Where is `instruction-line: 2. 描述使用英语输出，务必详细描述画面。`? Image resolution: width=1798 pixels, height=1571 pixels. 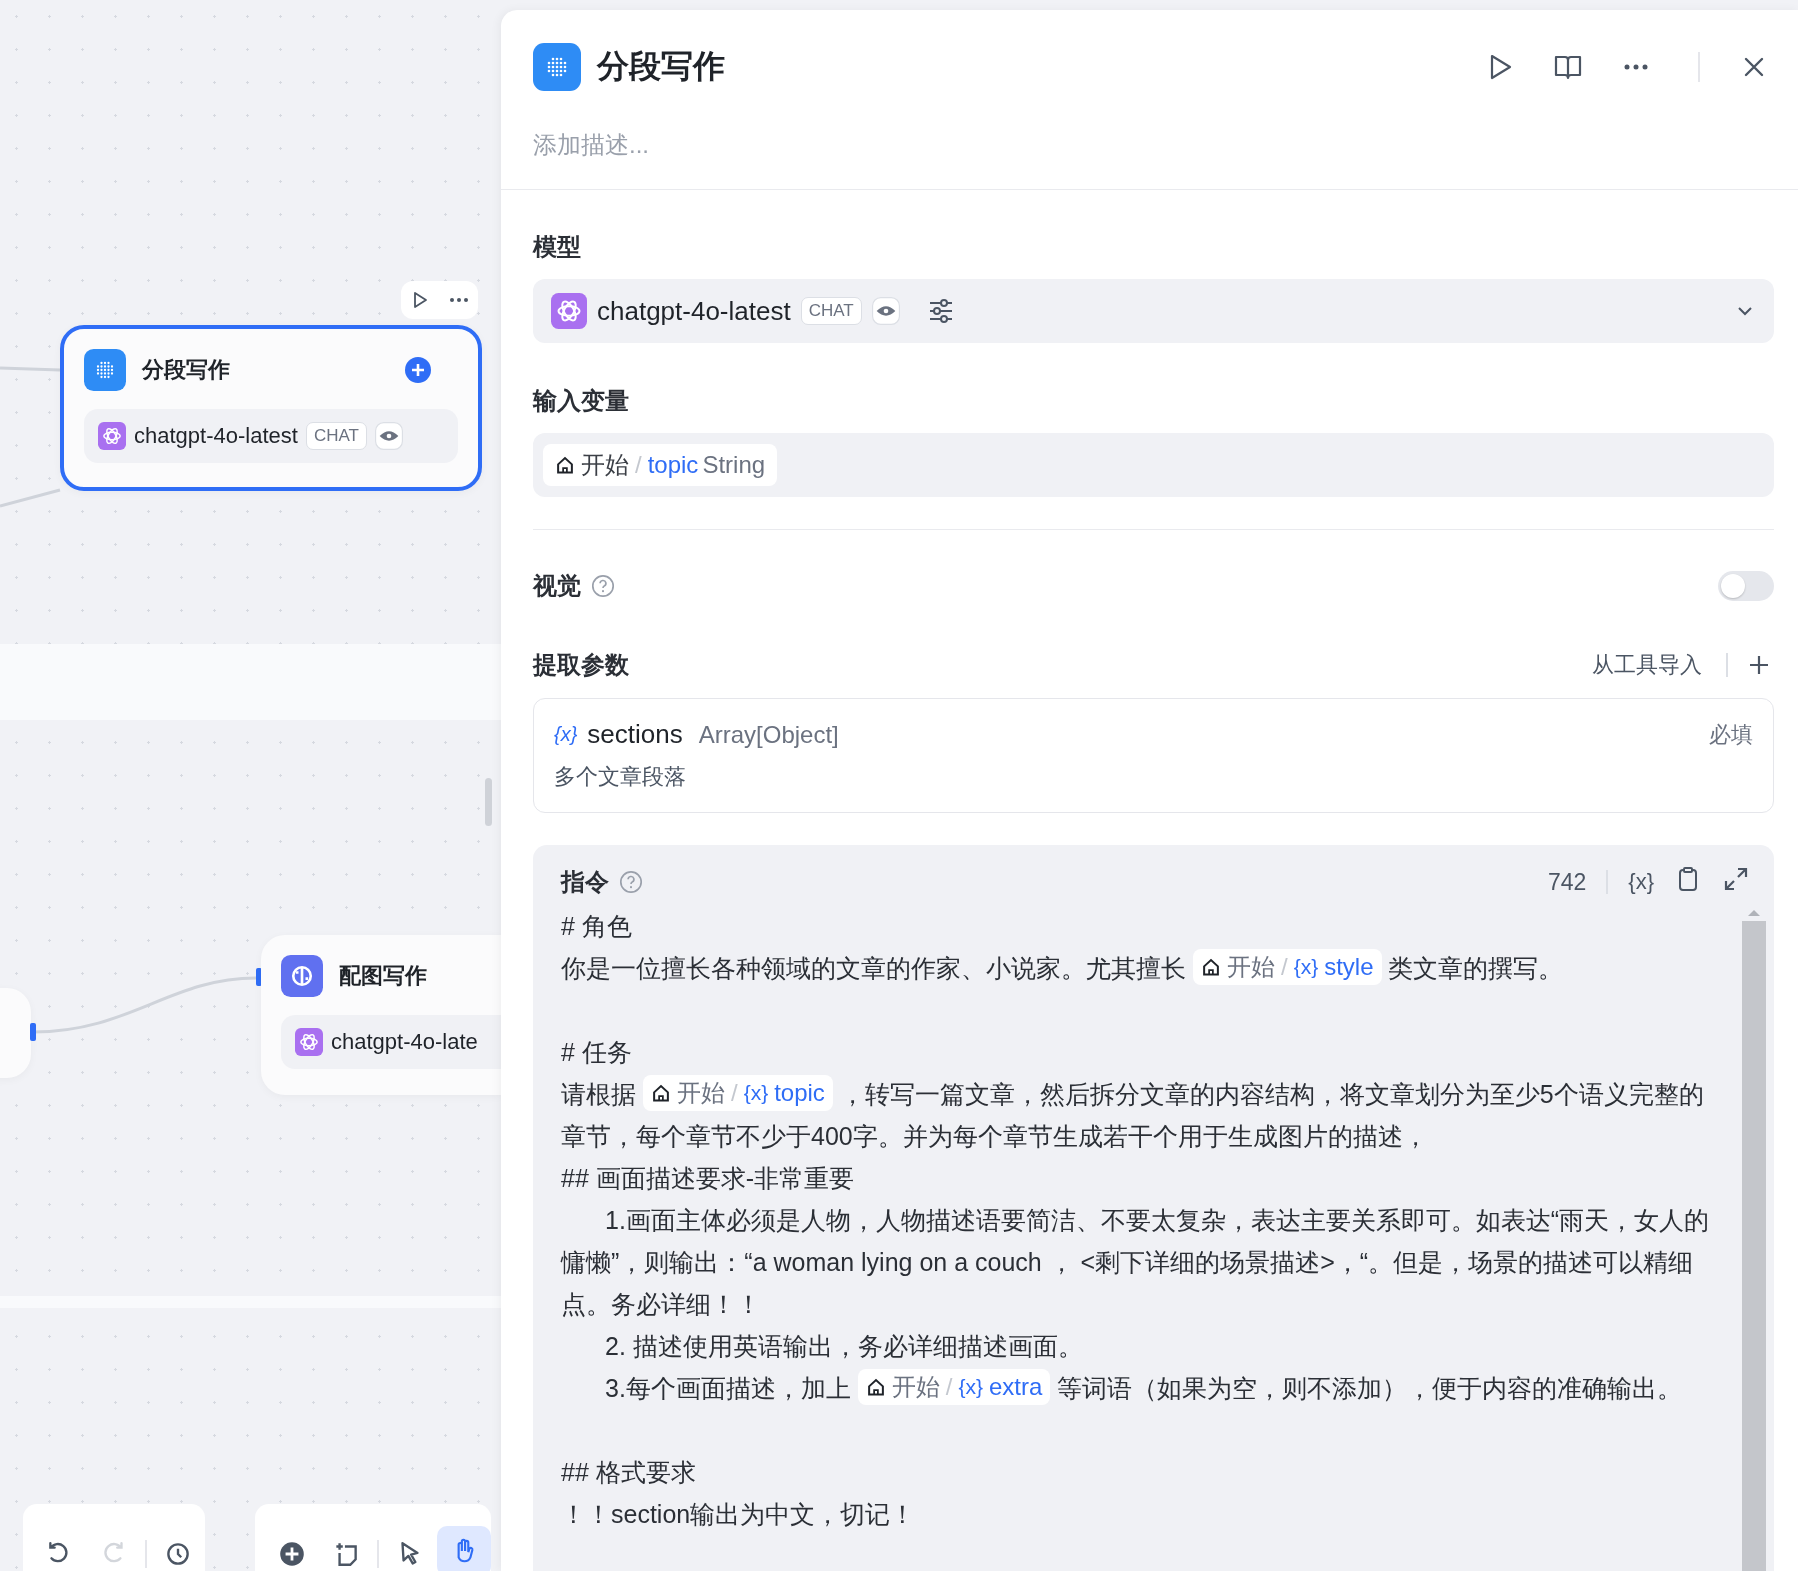 instruction-line: 2. 描述使用英语输出，务必详细描述画面。 is located at coordinates (844, 1346).